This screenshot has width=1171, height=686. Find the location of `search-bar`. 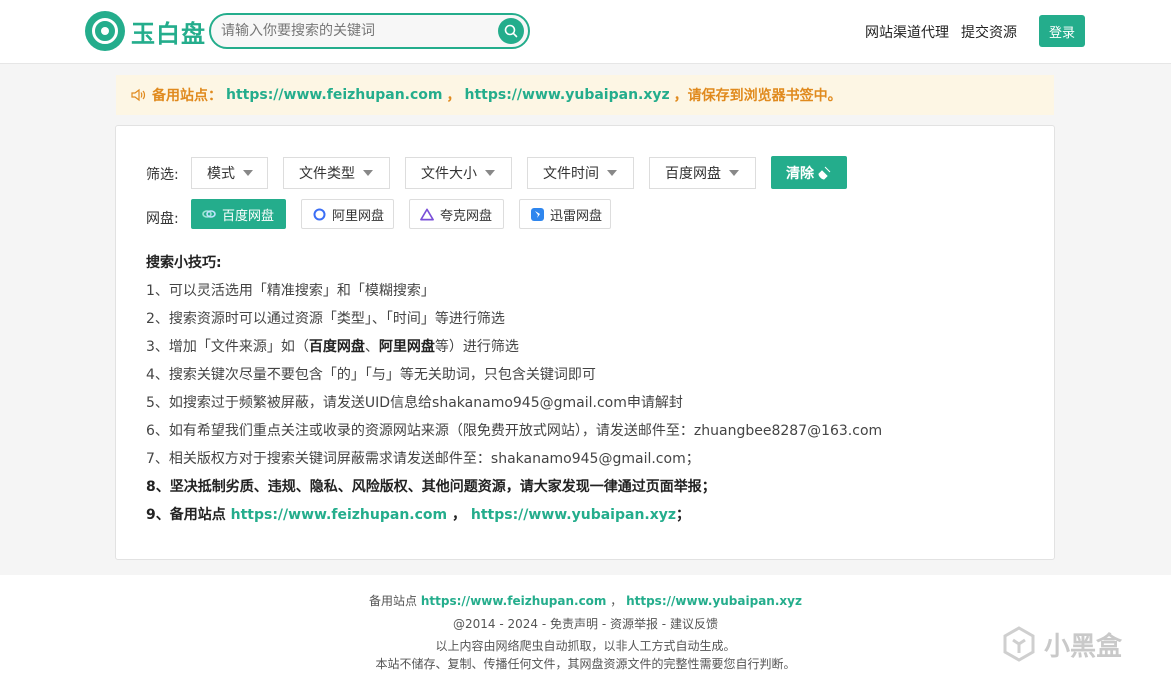

search-bar is located at coordinates (369, 31).